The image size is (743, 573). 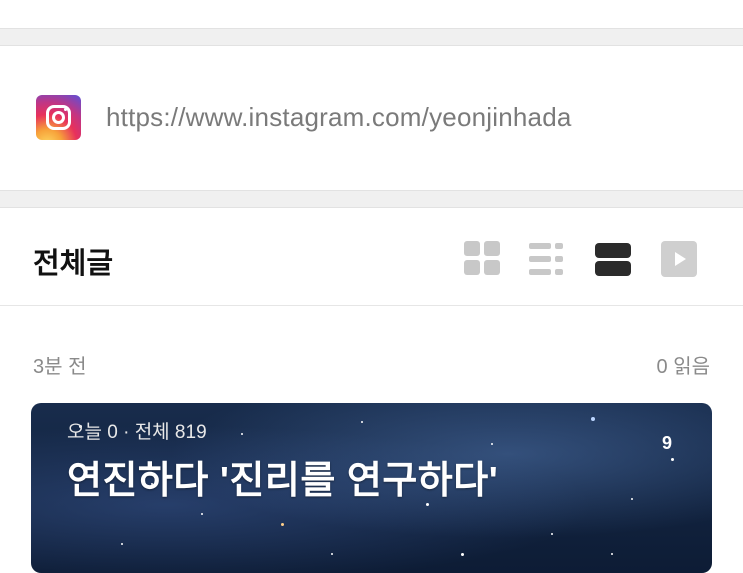 I want to click on video-view-icon, so click(x=679, y=259).